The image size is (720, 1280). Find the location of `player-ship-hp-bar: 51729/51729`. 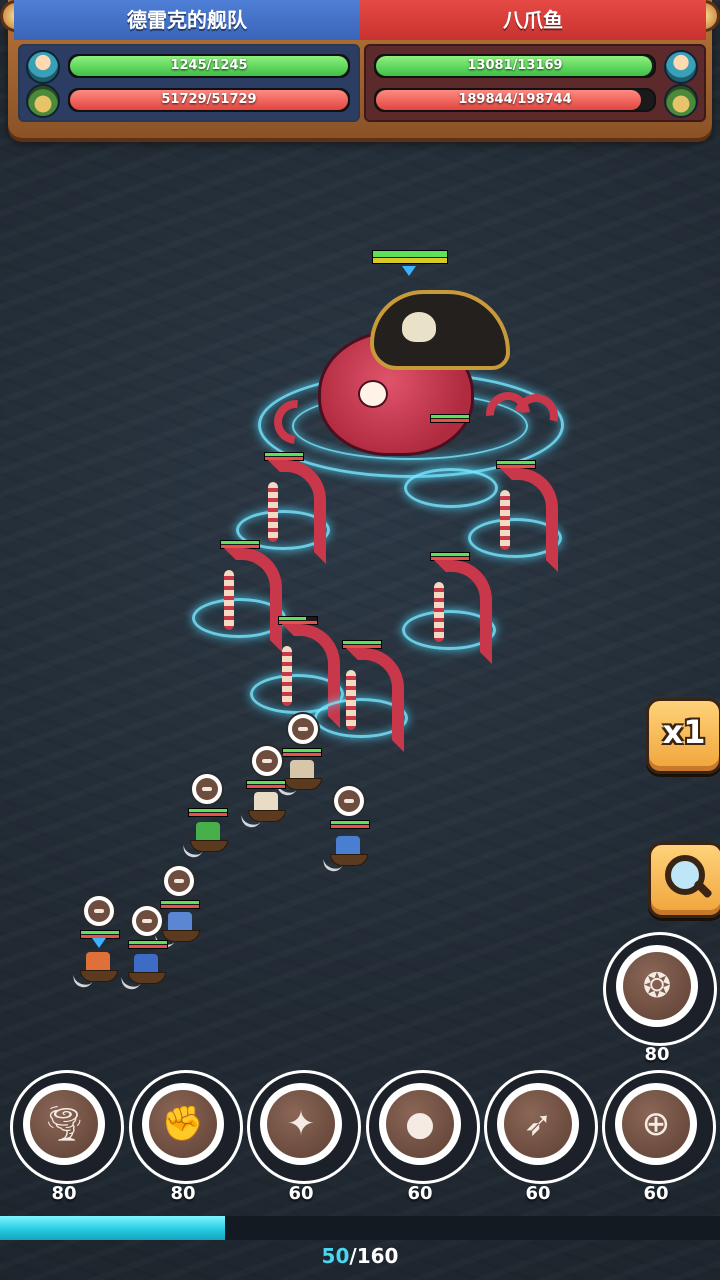

player-ship-hp-bar: 51729/51729 is located at coordinates (209, 100).